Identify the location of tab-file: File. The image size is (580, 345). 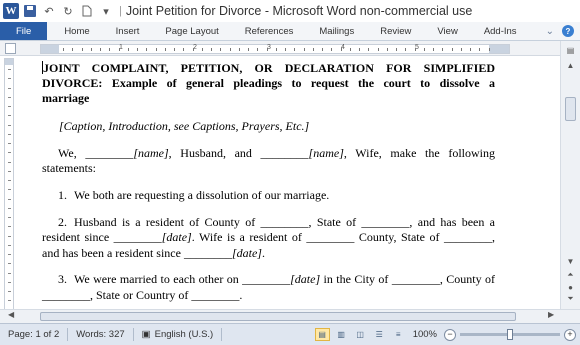
(24, 31).